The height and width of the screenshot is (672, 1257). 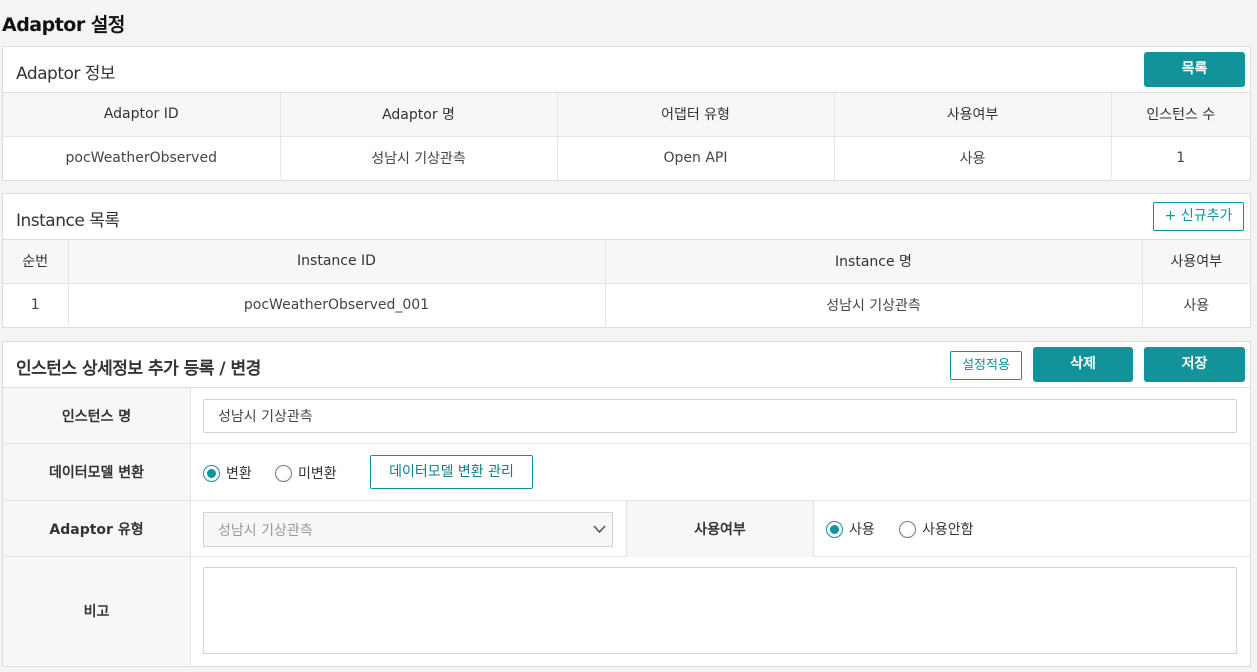 What do you see at coordinates (317, 474) in the screenshot?
I see `radio-no-convert-label: 미변환` at bounding box center [317, 474].